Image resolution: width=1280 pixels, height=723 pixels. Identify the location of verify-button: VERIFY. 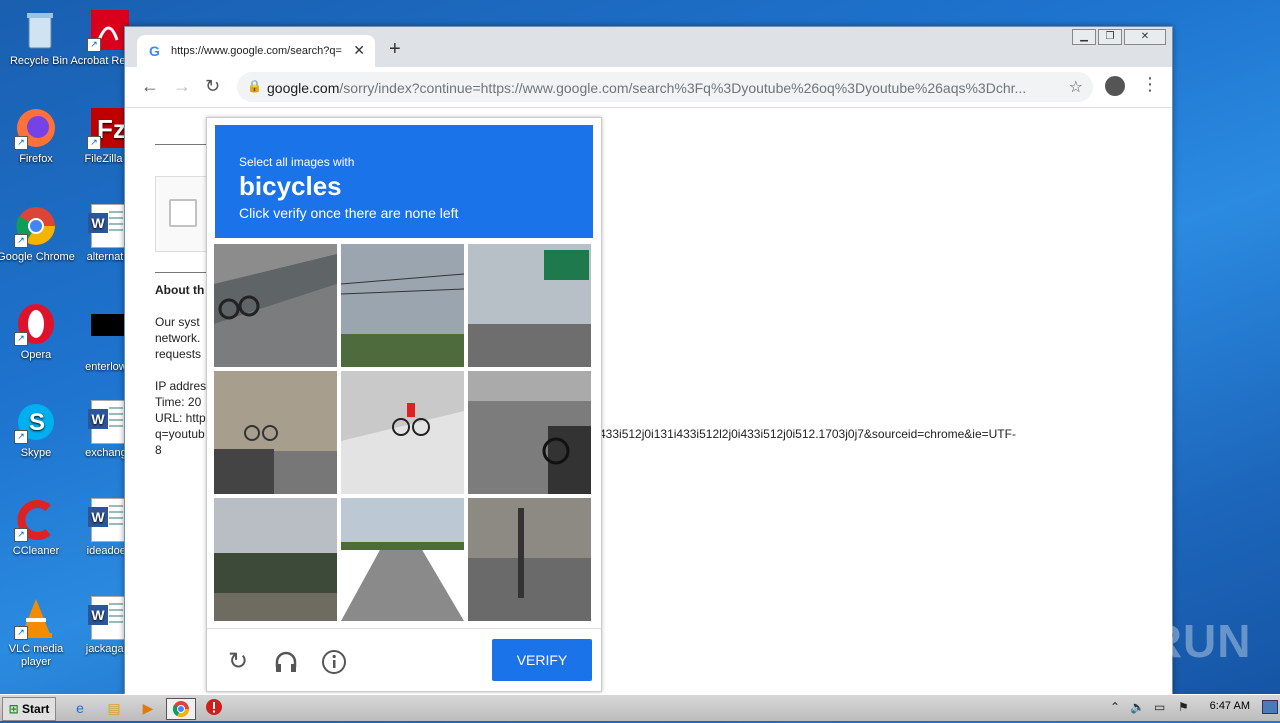
(542, 660).